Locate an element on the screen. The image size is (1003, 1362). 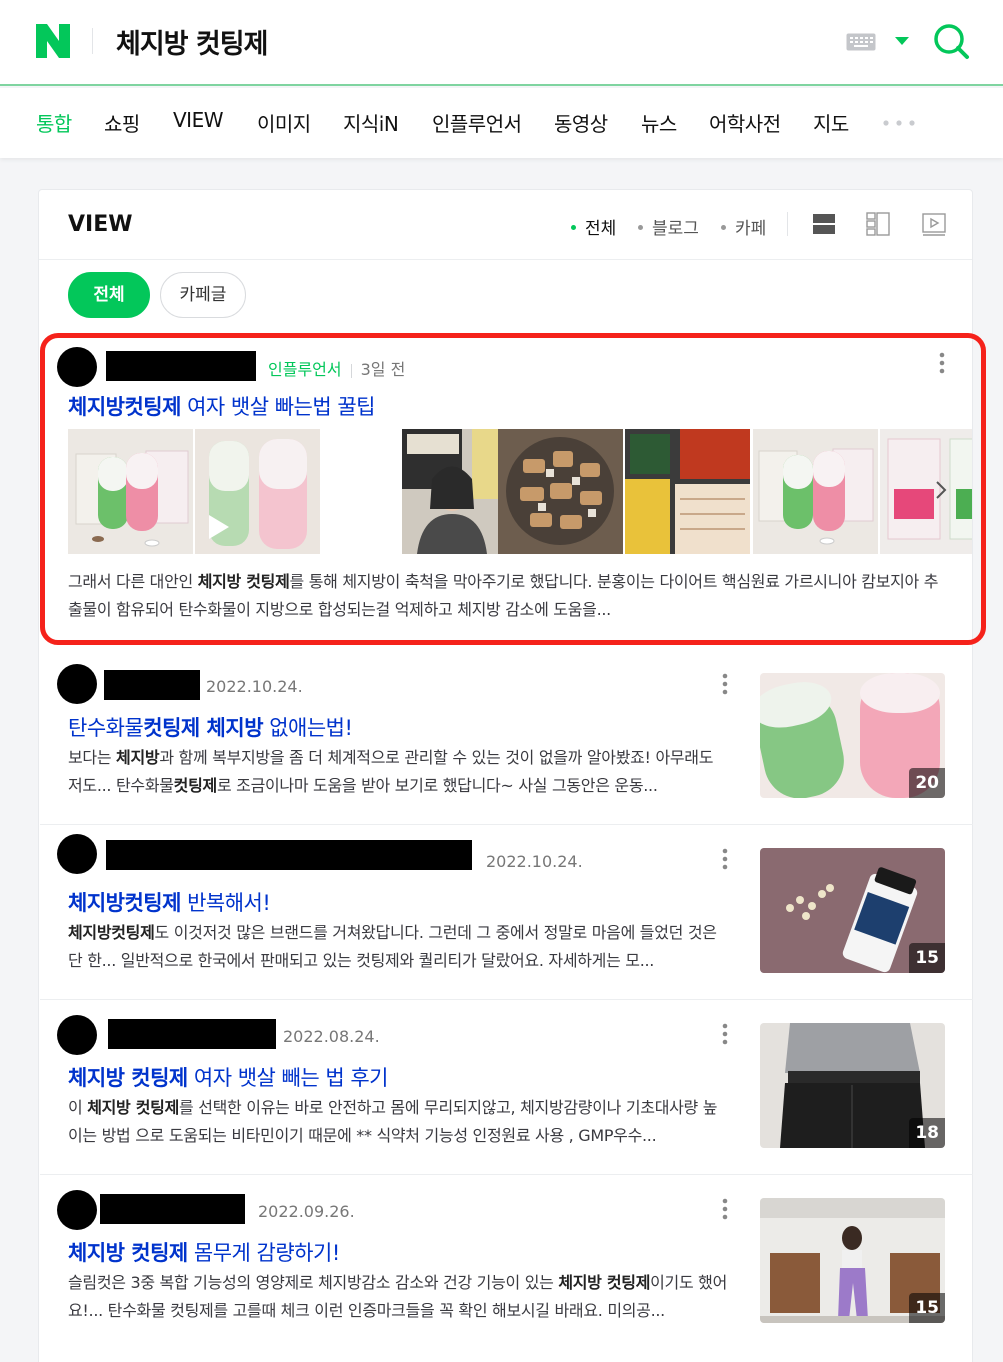
title-text: 여자 뱃살 빠는법 꿀팁 is located at coordinates (278, 407).